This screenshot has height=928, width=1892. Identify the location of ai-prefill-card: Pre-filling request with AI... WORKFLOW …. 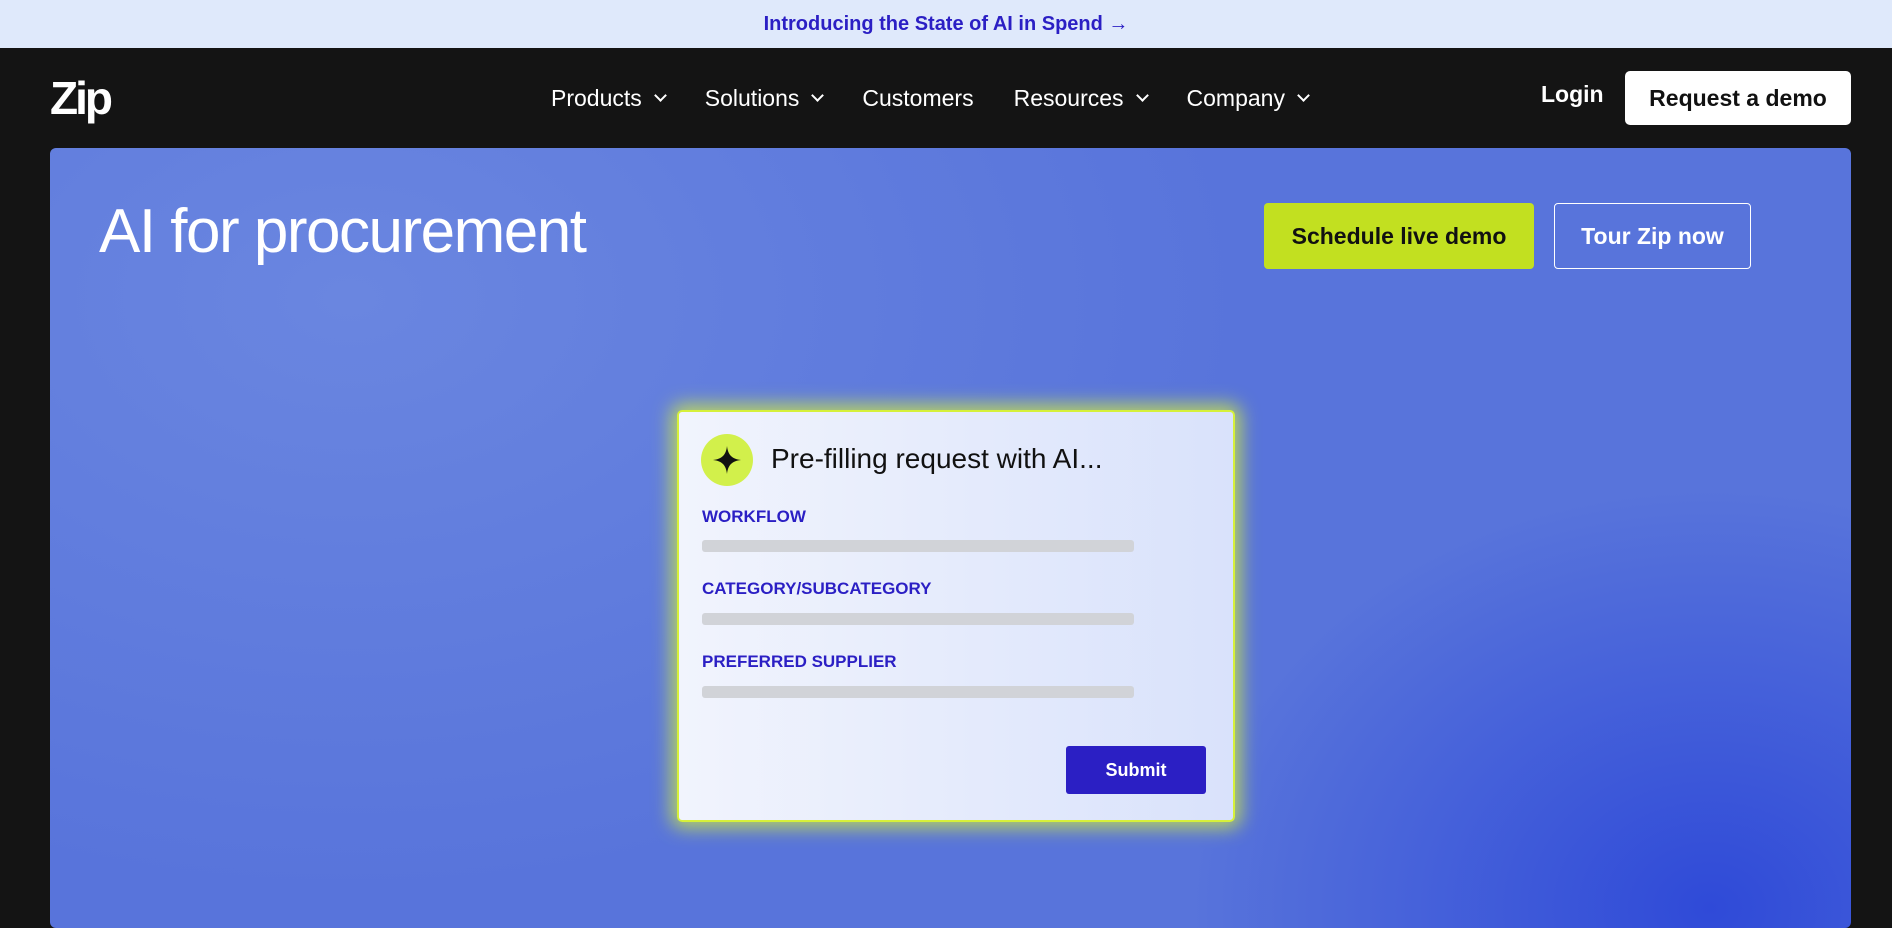
(956, 616).